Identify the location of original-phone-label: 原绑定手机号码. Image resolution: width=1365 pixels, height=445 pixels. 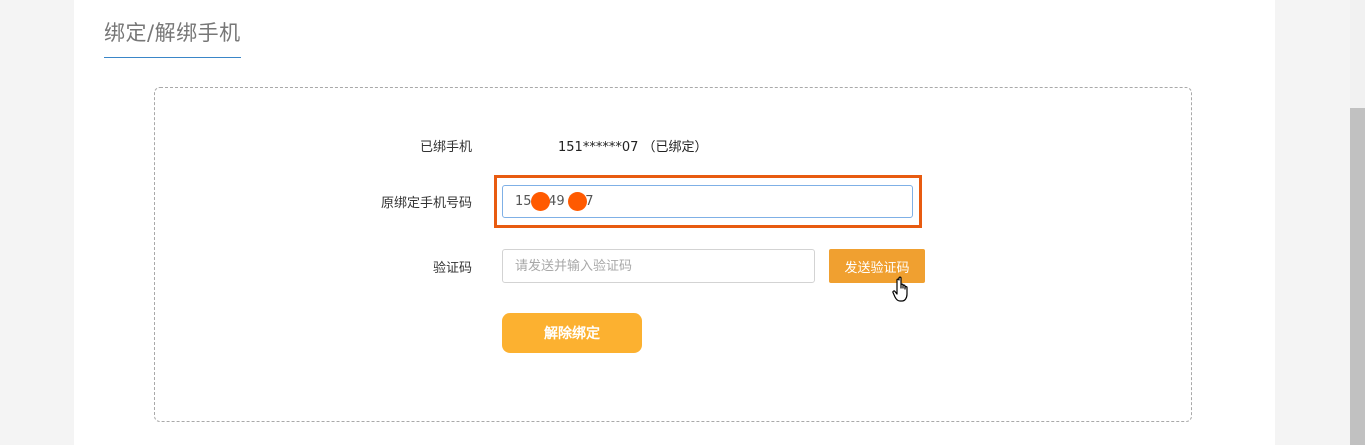
(426, 203).